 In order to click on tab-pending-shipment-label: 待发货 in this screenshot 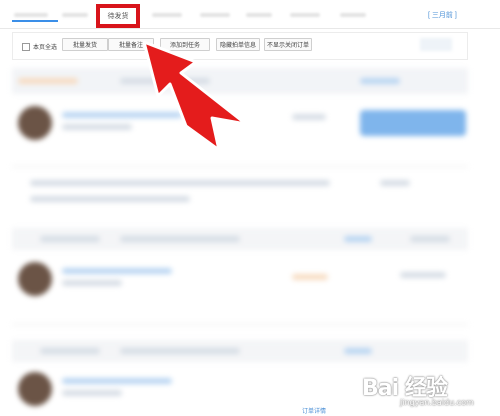, I will do `click(118, 16)`.